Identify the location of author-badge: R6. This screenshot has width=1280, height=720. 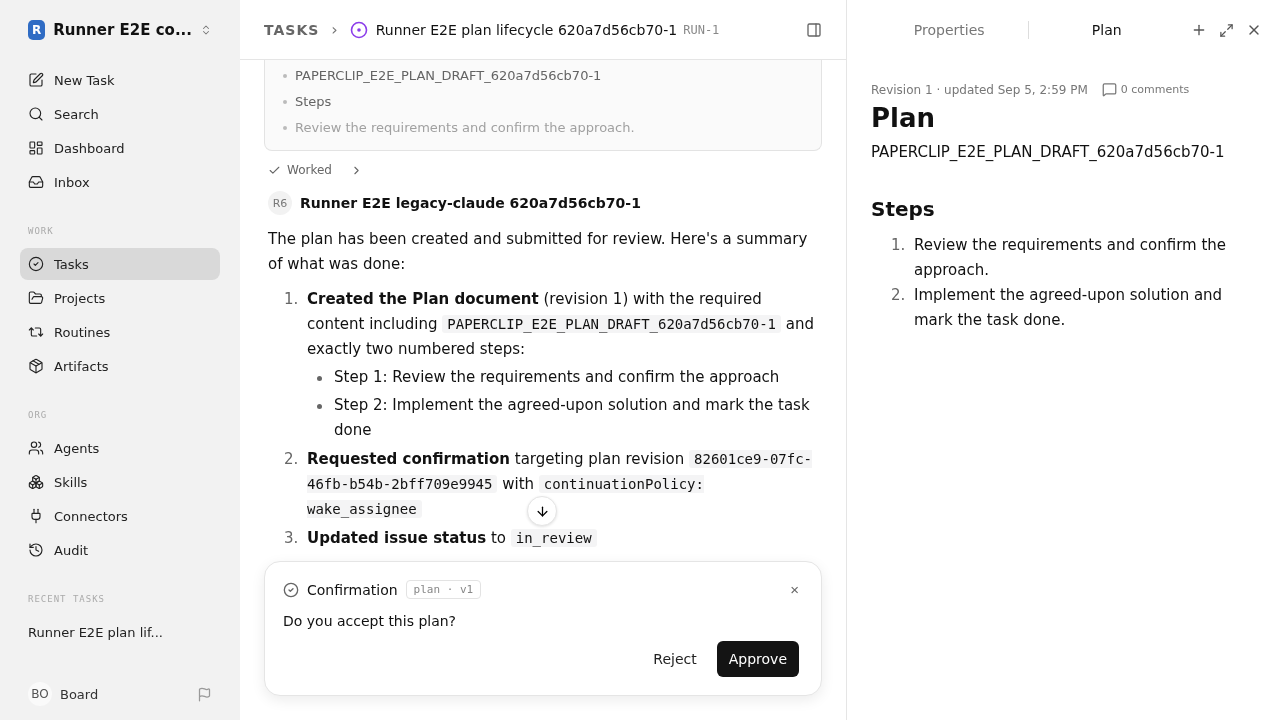
(280, 203).